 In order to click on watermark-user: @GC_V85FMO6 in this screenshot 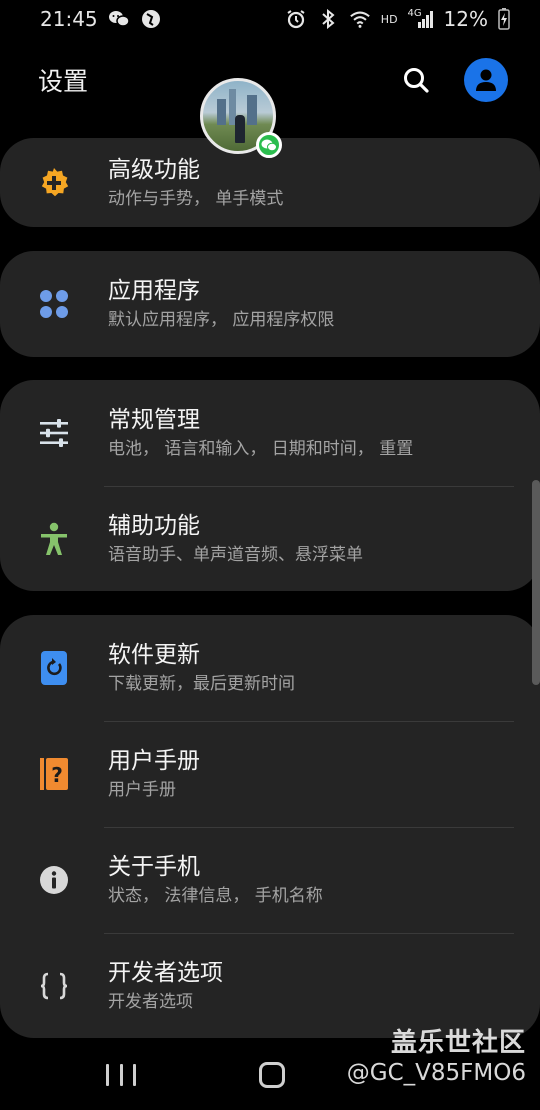, I will do `click(436, 1073)`.